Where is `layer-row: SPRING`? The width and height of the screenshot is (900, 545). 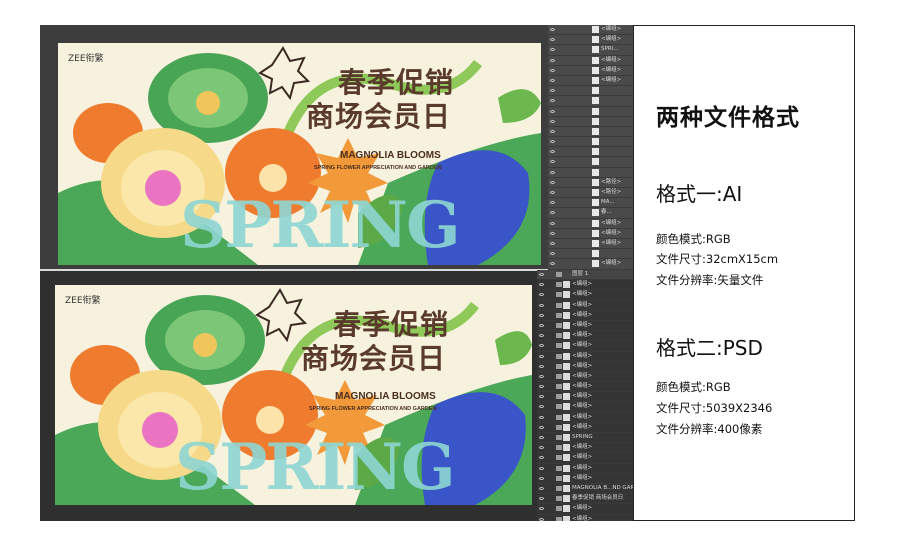
layer-row: SPRING is located at coordinates (585, 438).